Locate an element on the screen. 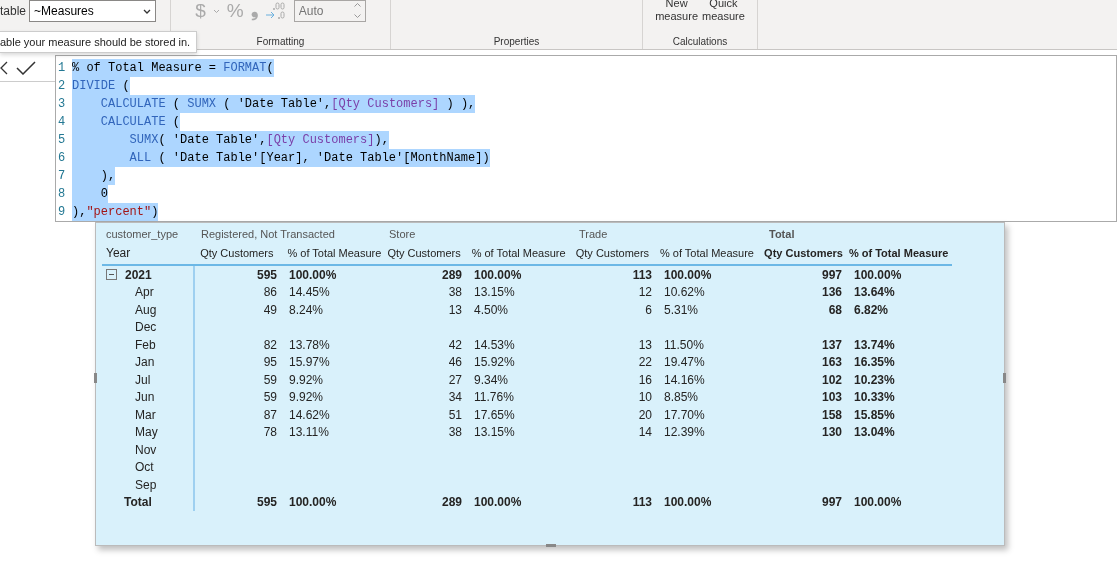 The width and height of the screenshot is (1117, 561). decimal-places-icon is located at coordinates (275, 11).